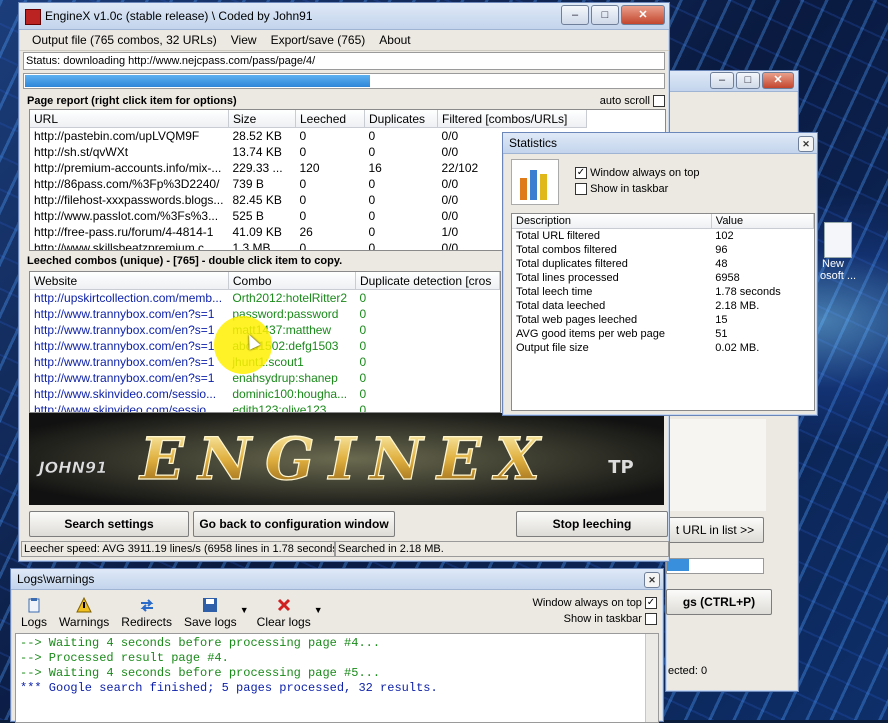 Image resolution: width=888 pixels, height=723 pixels. I want to click on statistics-row: Total duplicates filtered 48, so click(663, 264).